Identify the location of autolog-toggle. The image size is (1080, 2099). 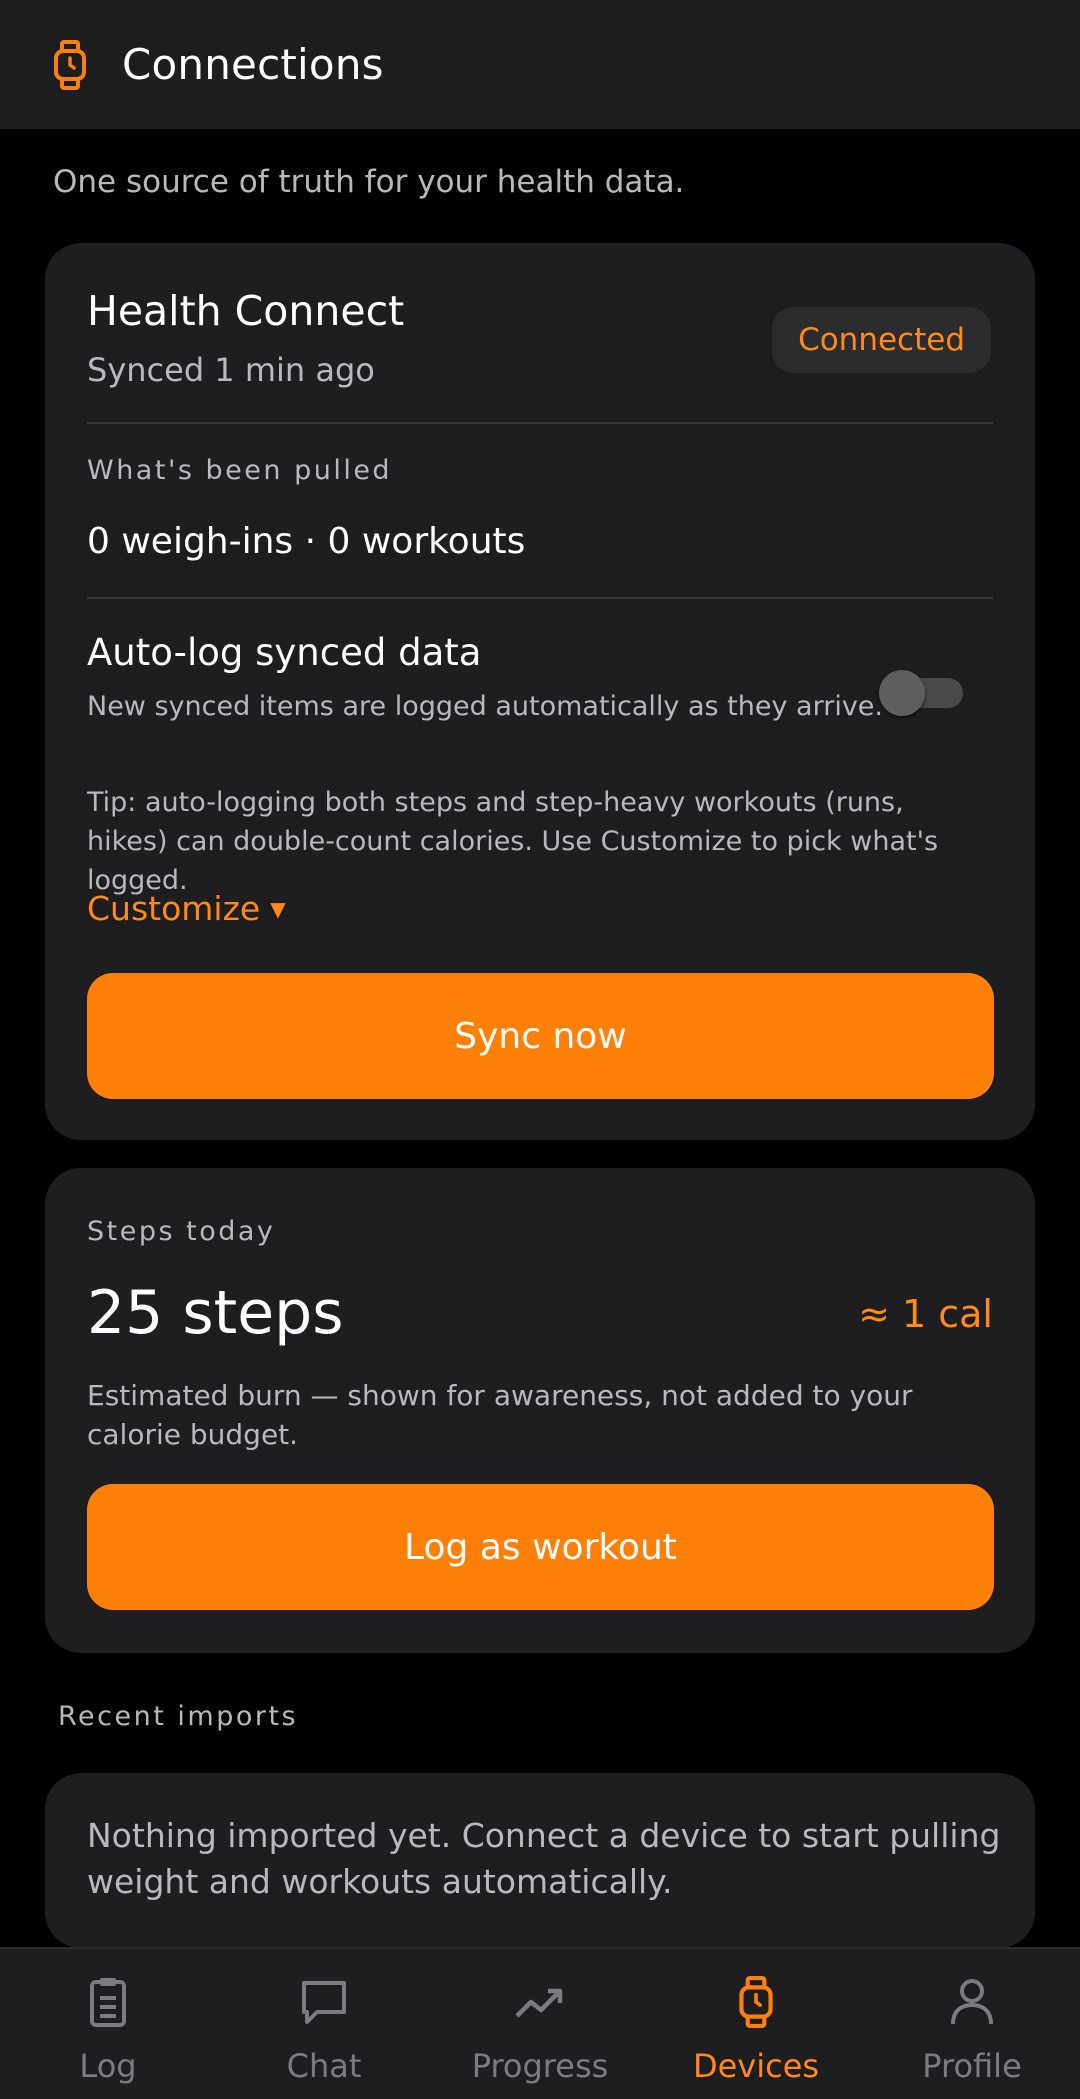
(921, 691).